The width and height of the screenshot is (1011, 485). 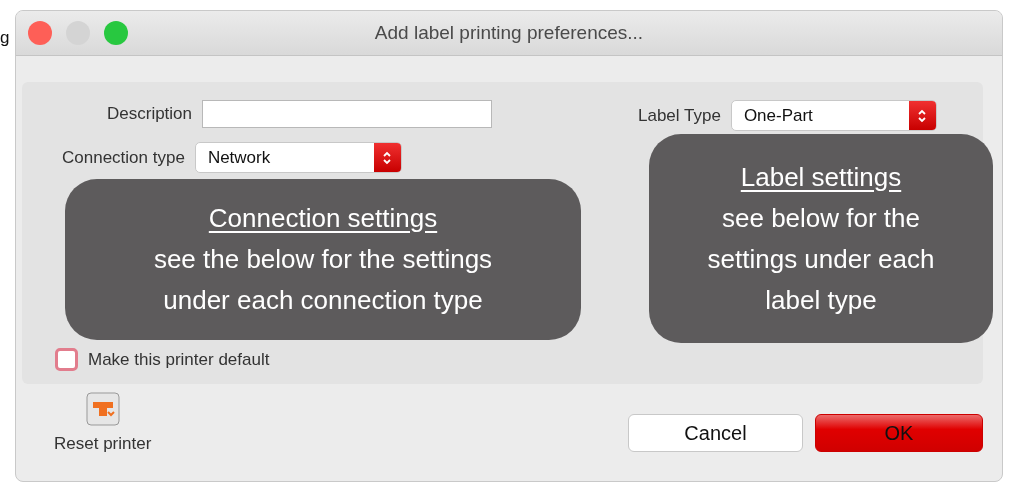 What do you see at coordinates (323, 259) in the screenshot?
I see `overlay-text: see the below for the settings` at bounding box center [323, 259].